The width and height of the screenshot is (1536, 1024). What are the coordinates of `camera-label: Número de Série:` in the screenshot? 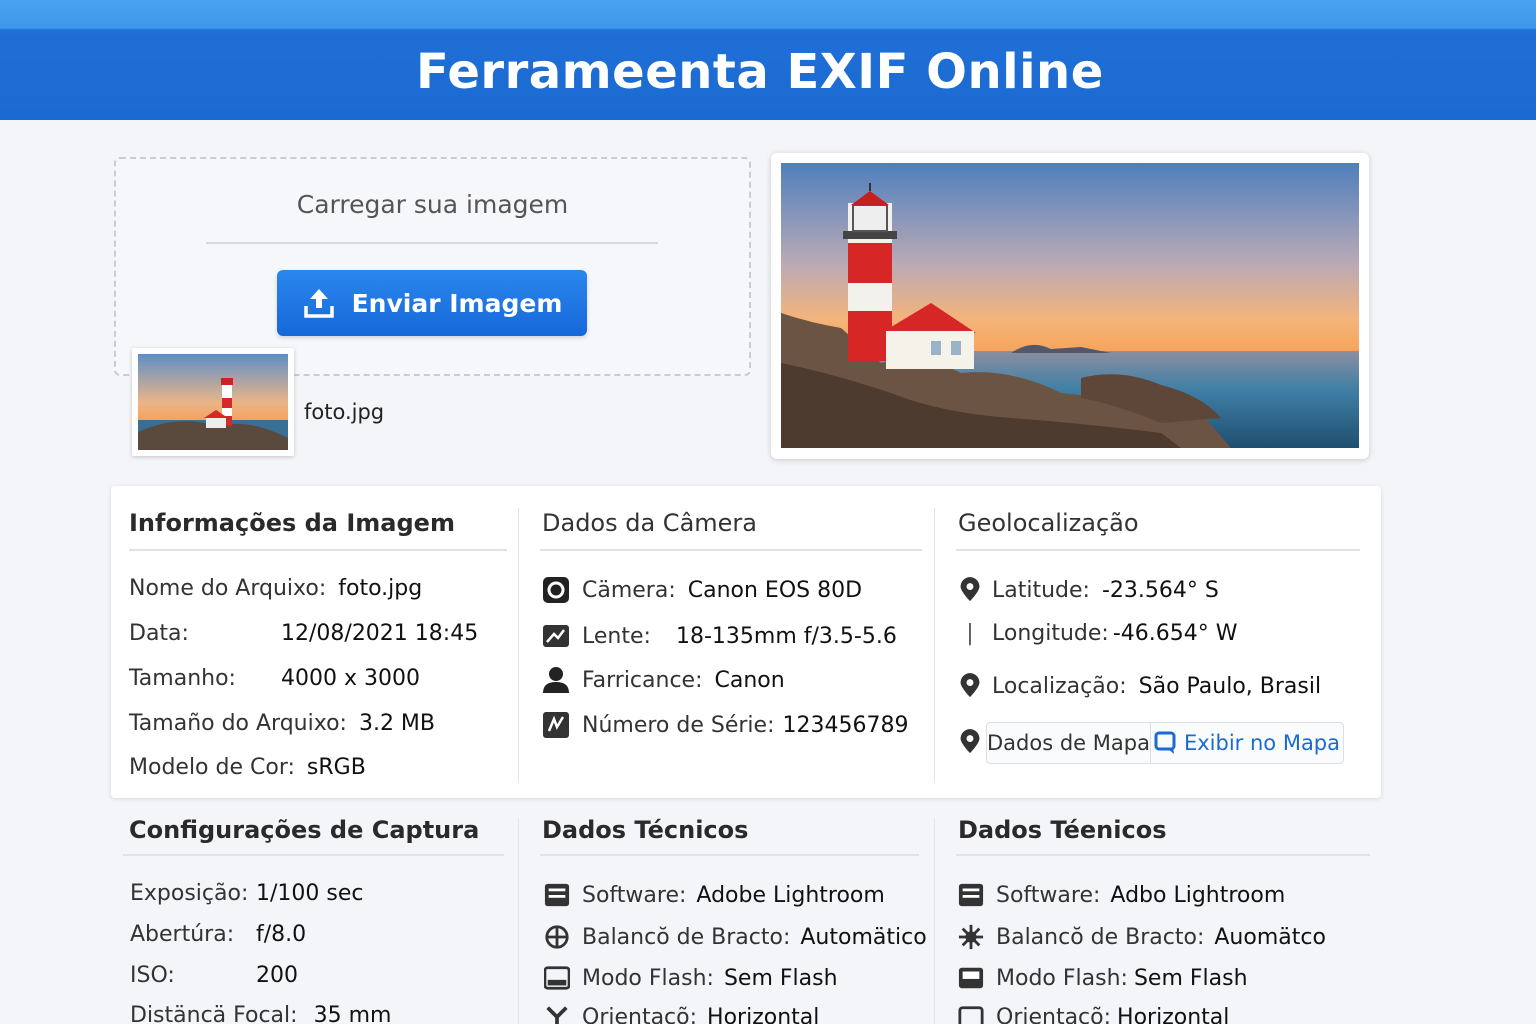 It's located at (678, 725).